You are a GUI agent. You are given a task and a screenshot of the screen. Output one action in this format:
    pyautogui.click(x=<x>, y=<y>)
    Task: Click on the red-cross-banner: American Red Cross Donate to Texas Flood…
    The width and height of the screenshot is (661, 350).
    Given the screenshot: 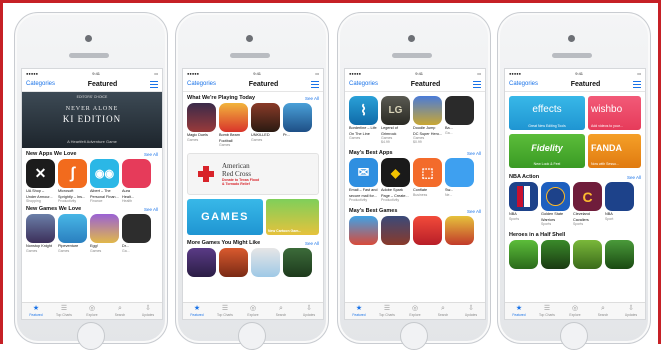 What is the action you would take?
    pyautogui.click(x=253, y=174)
    